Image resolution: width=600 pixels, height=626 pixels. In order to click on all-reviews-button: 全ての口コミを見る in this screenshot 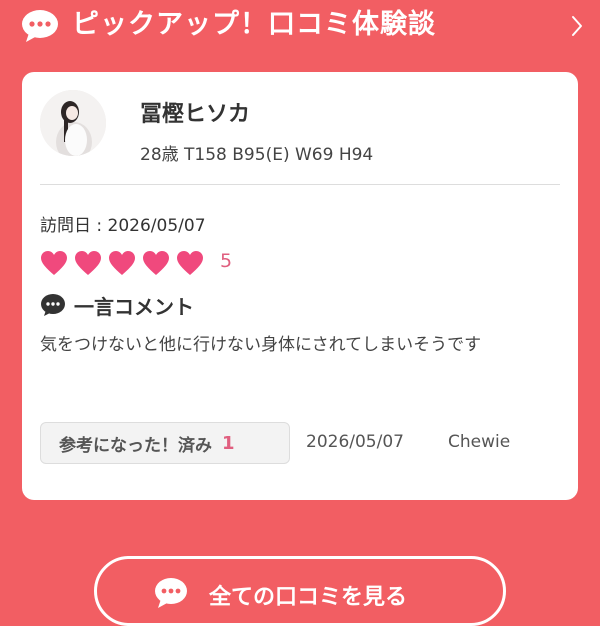, I will do `click(300, 591)`.